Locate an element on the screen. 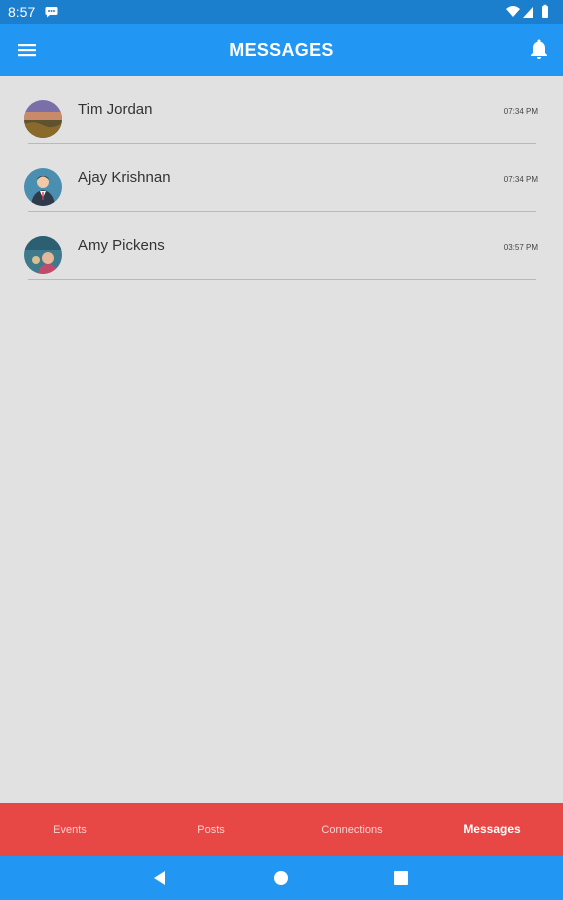  status-icons is located at coordinates (527, 11).